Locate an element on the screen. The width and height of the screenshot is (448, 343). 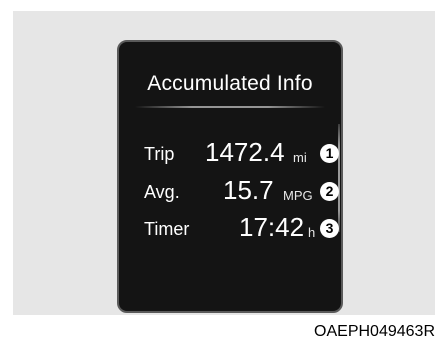
callout-marker-3: 3 is located at coordinates (329, 228).